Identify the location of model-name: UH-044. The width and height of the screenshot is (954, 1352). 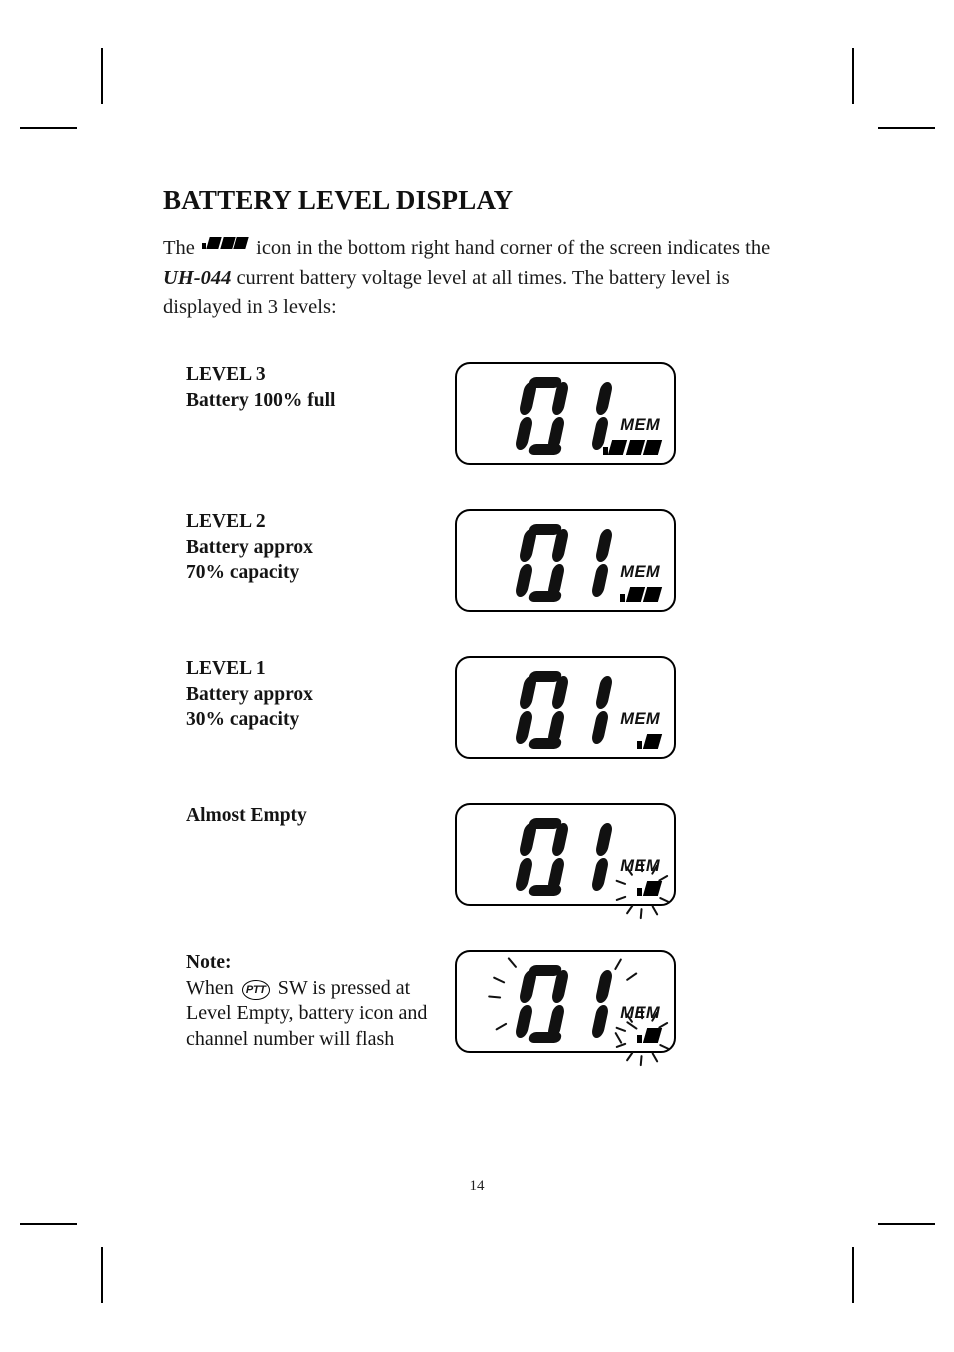
(197, 278).